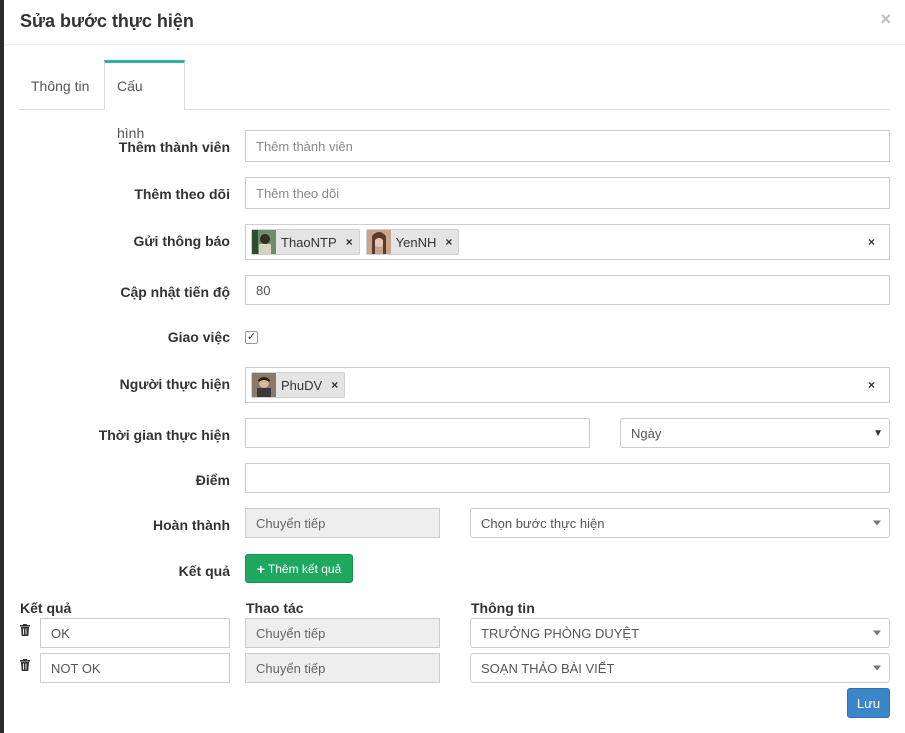 Image resolution: width=905 pixels, height=733 pixels. What do you see at coordinates (454, 100) in the screenshot?
I see `tab-bar: Thông tin Cấu hình` at bounding box center [454, 100].